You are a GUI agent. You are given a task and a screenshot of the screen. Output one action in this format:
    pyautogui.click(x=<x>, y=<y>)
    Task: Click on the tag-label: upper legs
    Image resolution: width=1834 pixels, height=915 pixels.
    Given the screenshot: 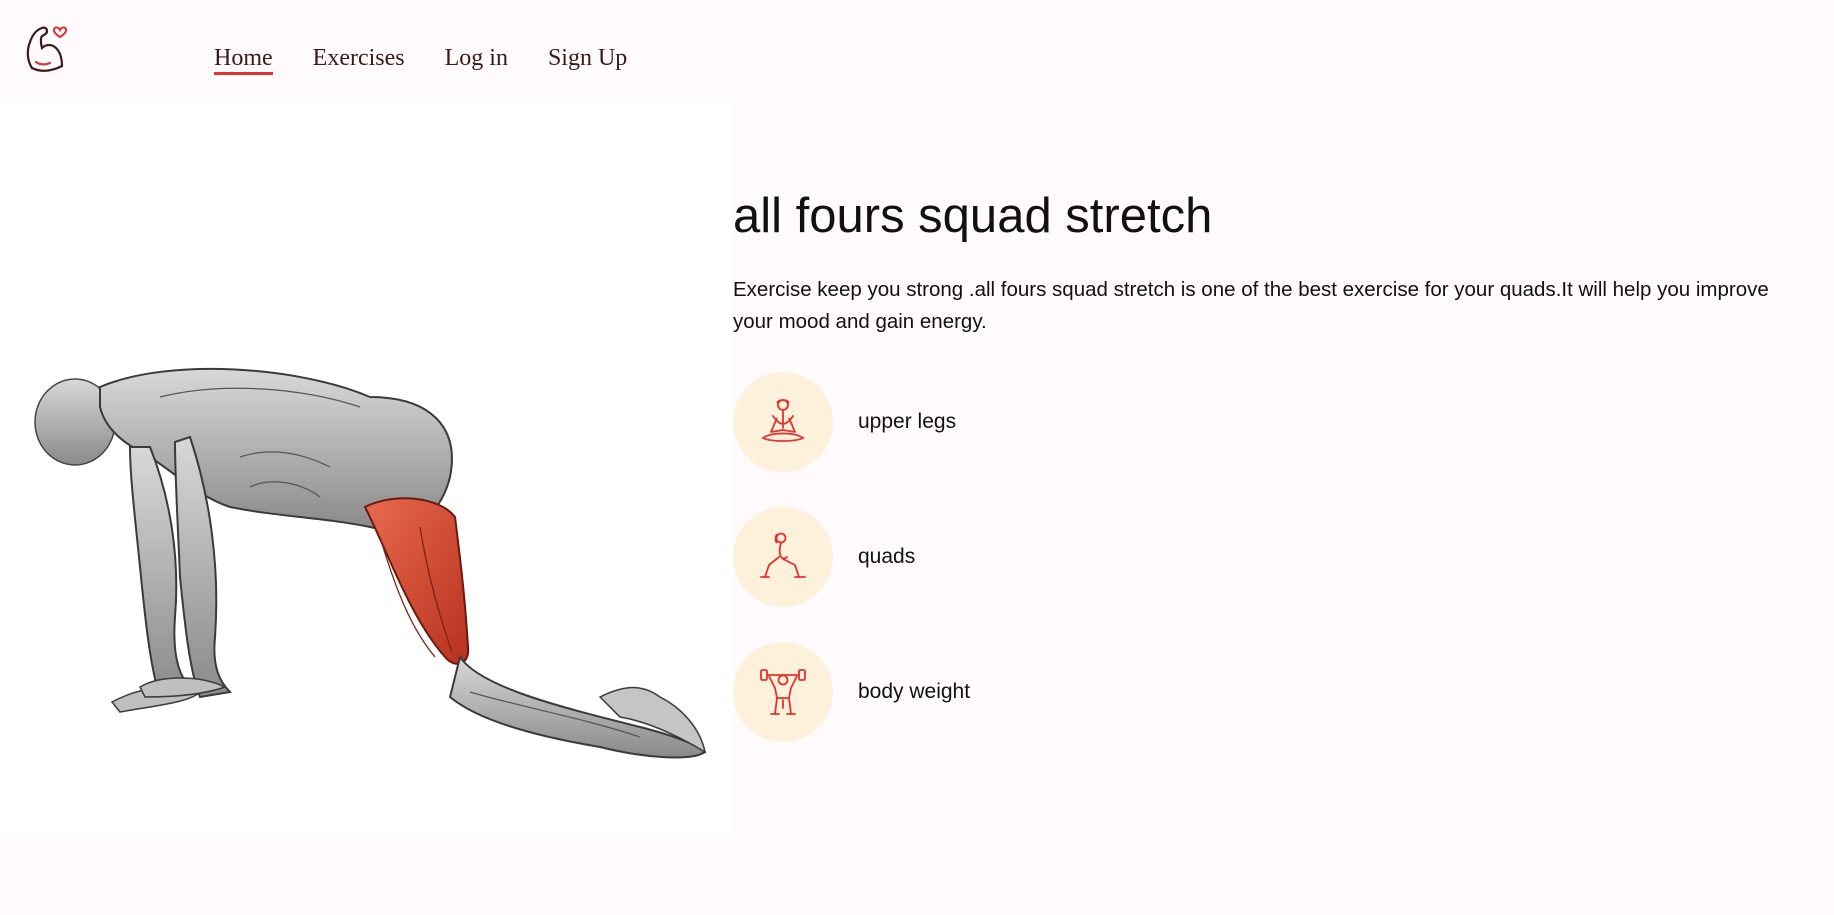 What is the action you would take?
    pyautogui.click(x=907, y=421)
    